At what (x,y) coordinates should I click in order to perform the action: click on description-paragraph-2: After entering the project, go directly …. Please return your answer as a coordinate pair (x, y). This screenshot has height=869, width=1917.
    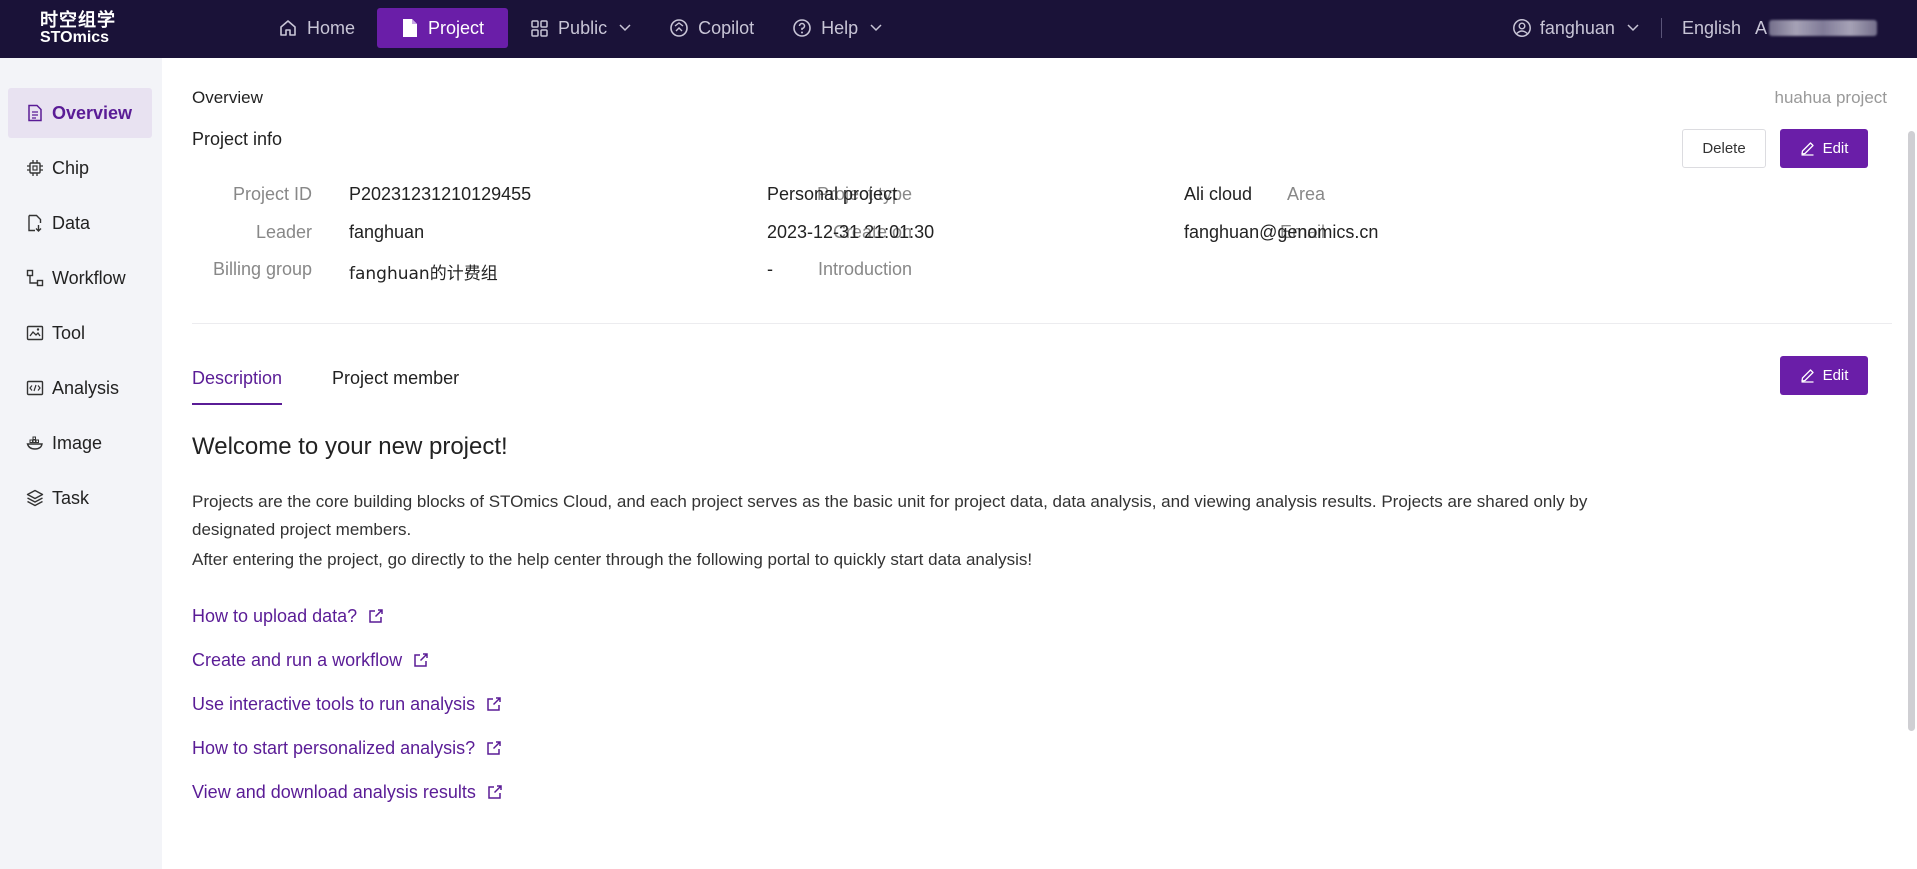
    Looking at the image, I should click on (612, 559).